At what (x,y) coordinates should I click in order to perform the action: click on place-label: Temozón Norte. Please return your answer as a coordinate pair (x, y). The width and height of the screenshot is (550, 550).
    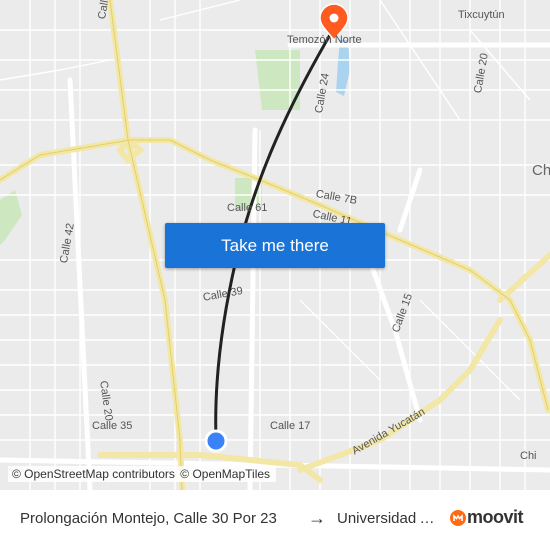
    Looking at the image, I should click on (324, 40).